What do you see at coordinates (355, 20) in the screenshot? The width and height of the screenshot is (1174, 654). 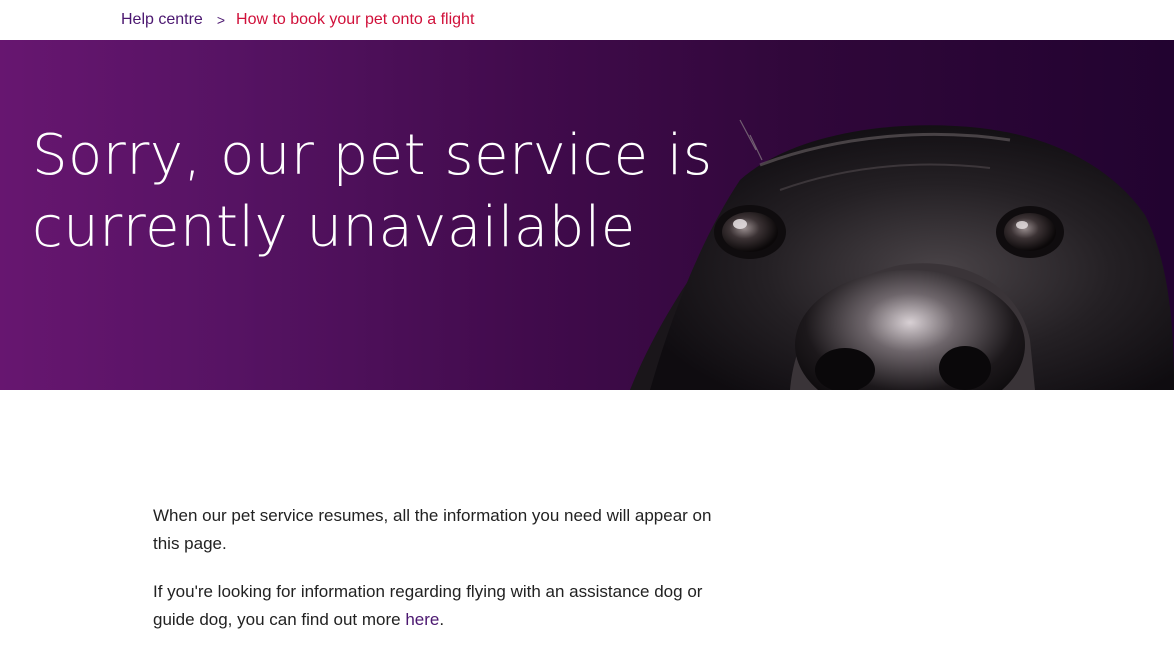 I see `breadcrumb-current-page: How to book your pet onto a flight` at bounding box center [355, 20].